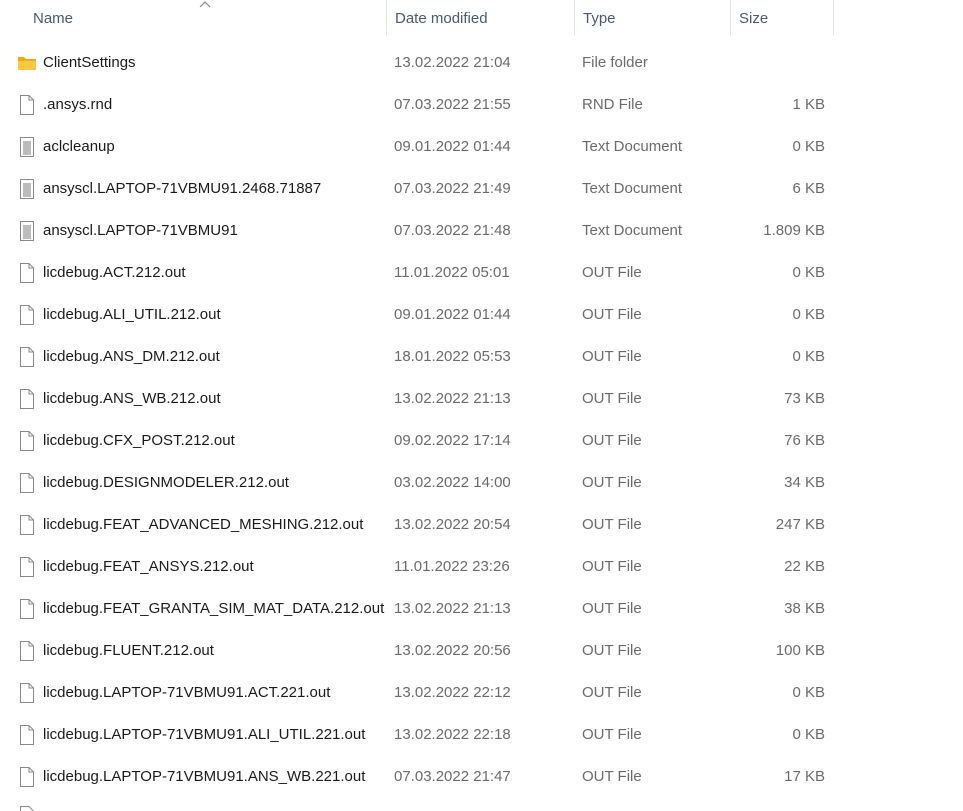 Image resolution: width=963 pixels, height=811 pixels. I want to click on file-row: .ansys.rnd 07.03.2022 21:55 RND File 1 KB, so click(481, 105).